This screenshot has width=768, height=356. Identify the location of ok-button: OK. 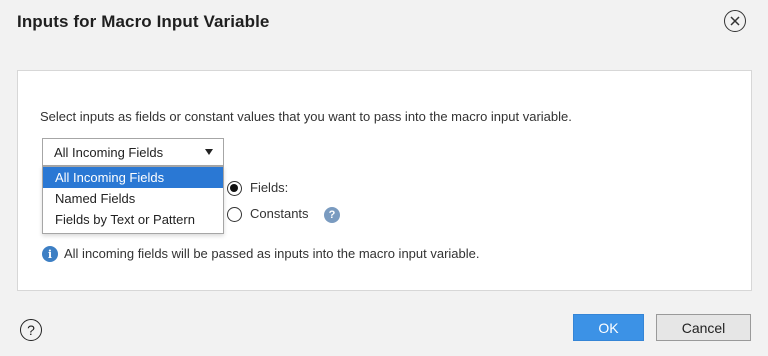
(608, 327).